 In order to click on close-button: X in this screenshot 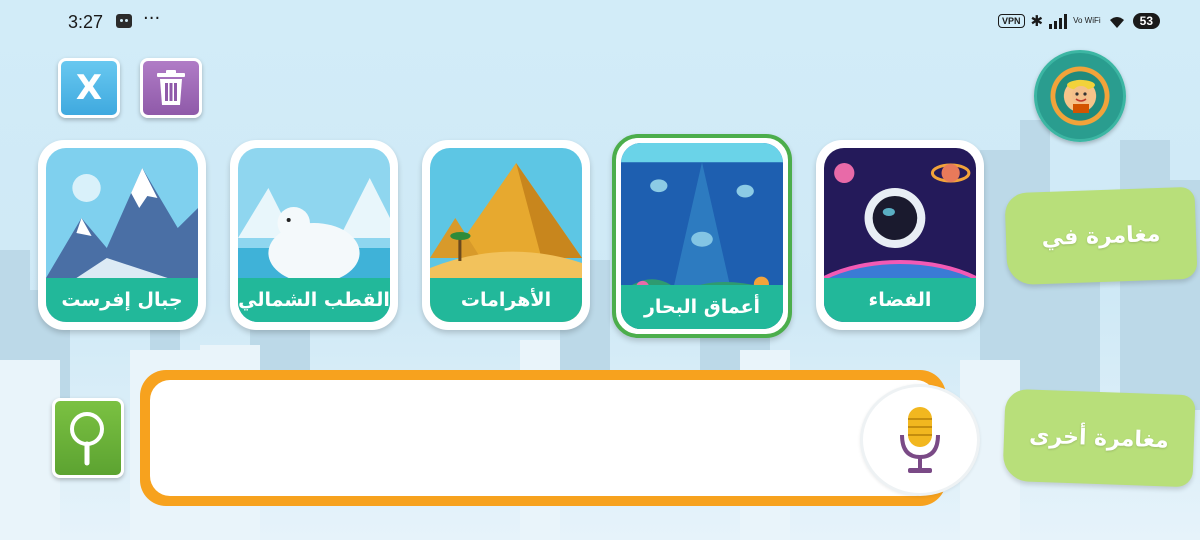, I will do `click(89, 88)`.